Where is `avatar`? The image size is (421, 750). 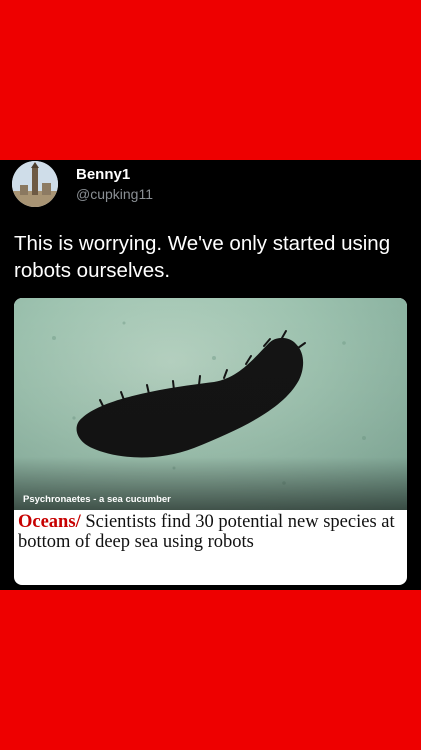 avatar is located at coordinates (35, 184).